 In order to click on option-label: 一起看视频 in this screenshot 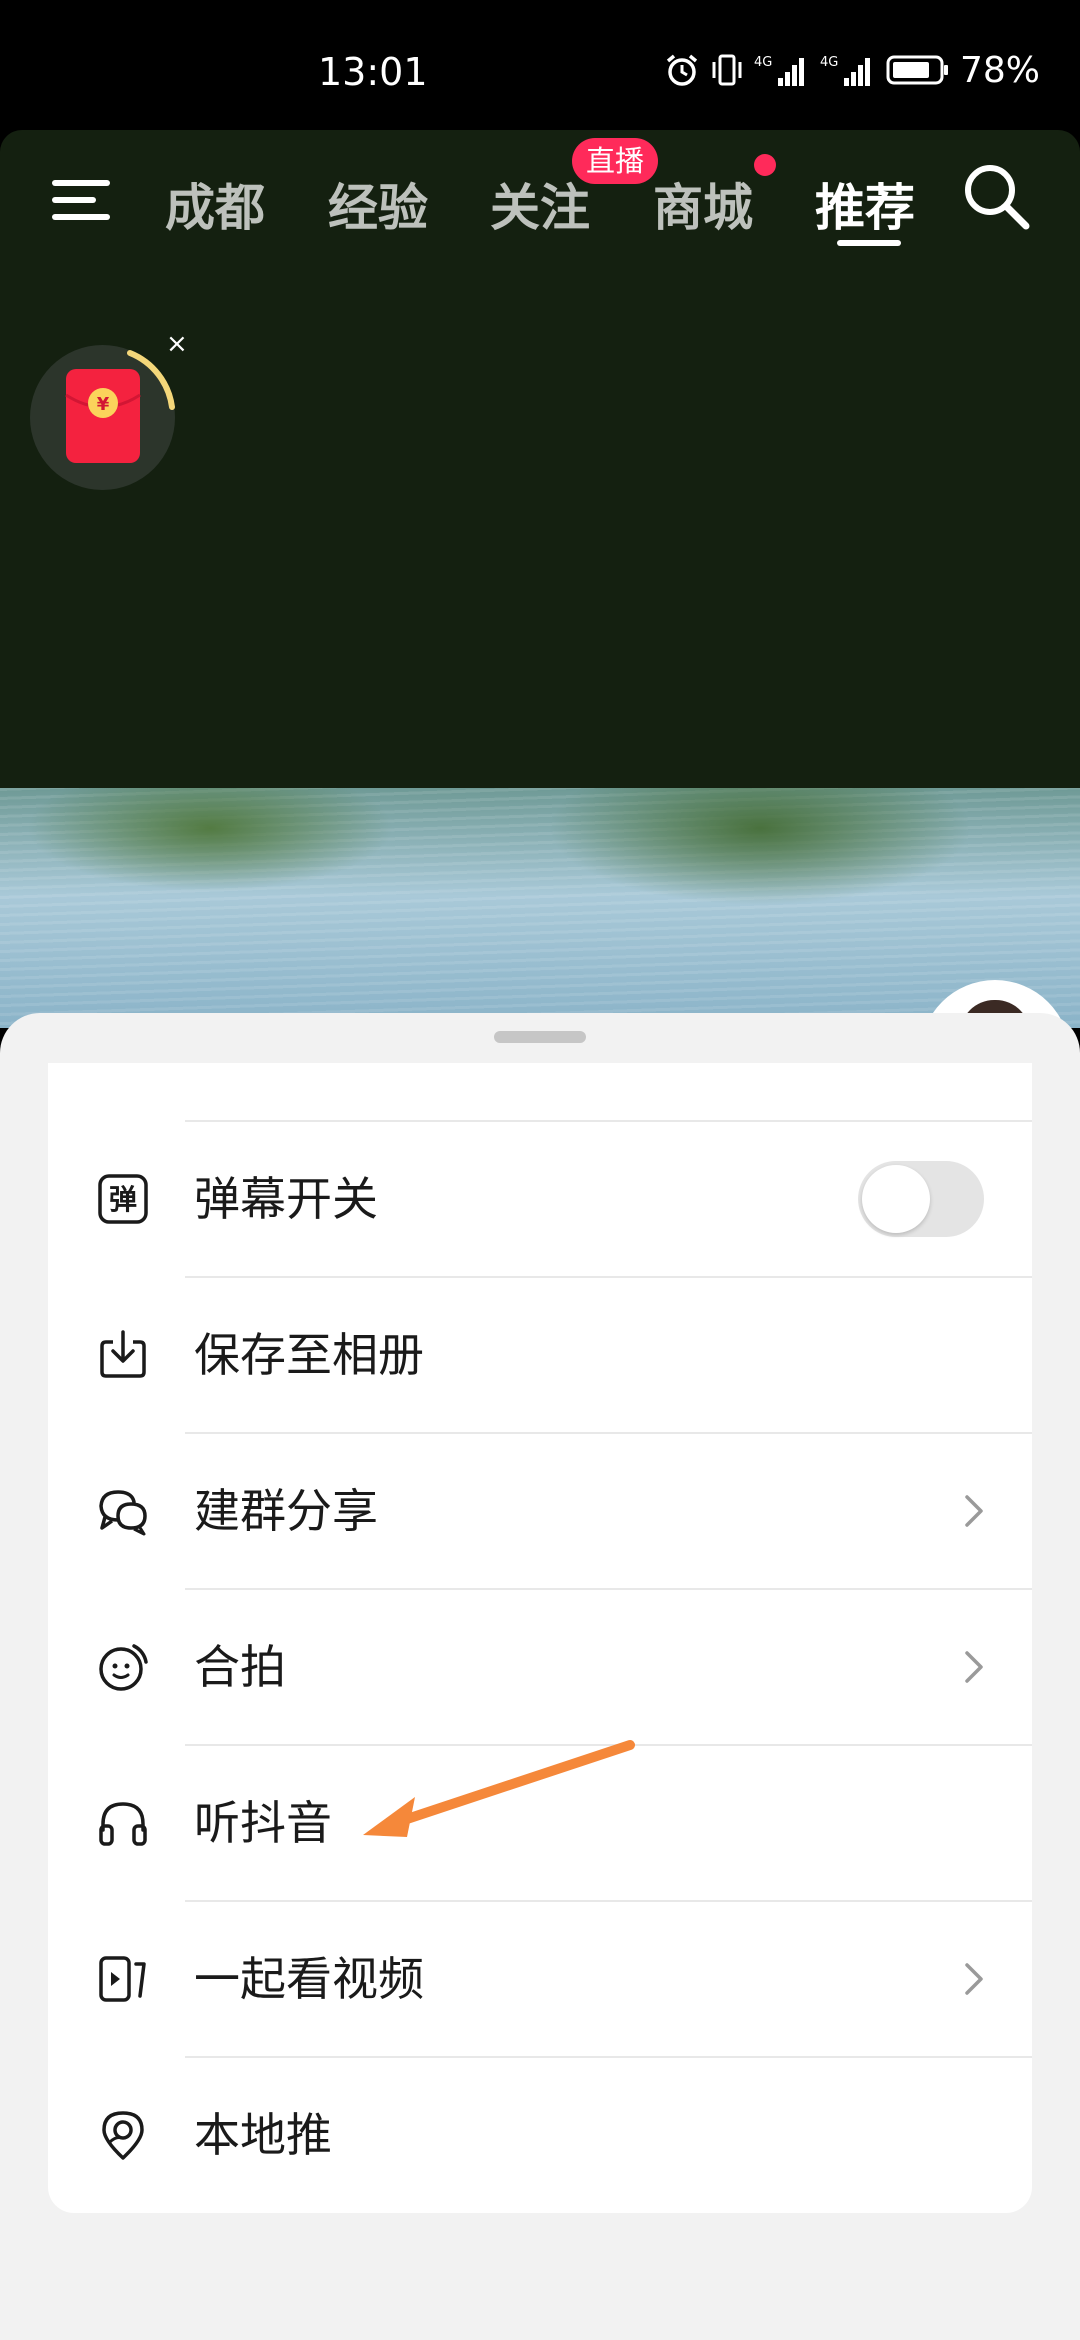, I will do `click(309, 1979)`.